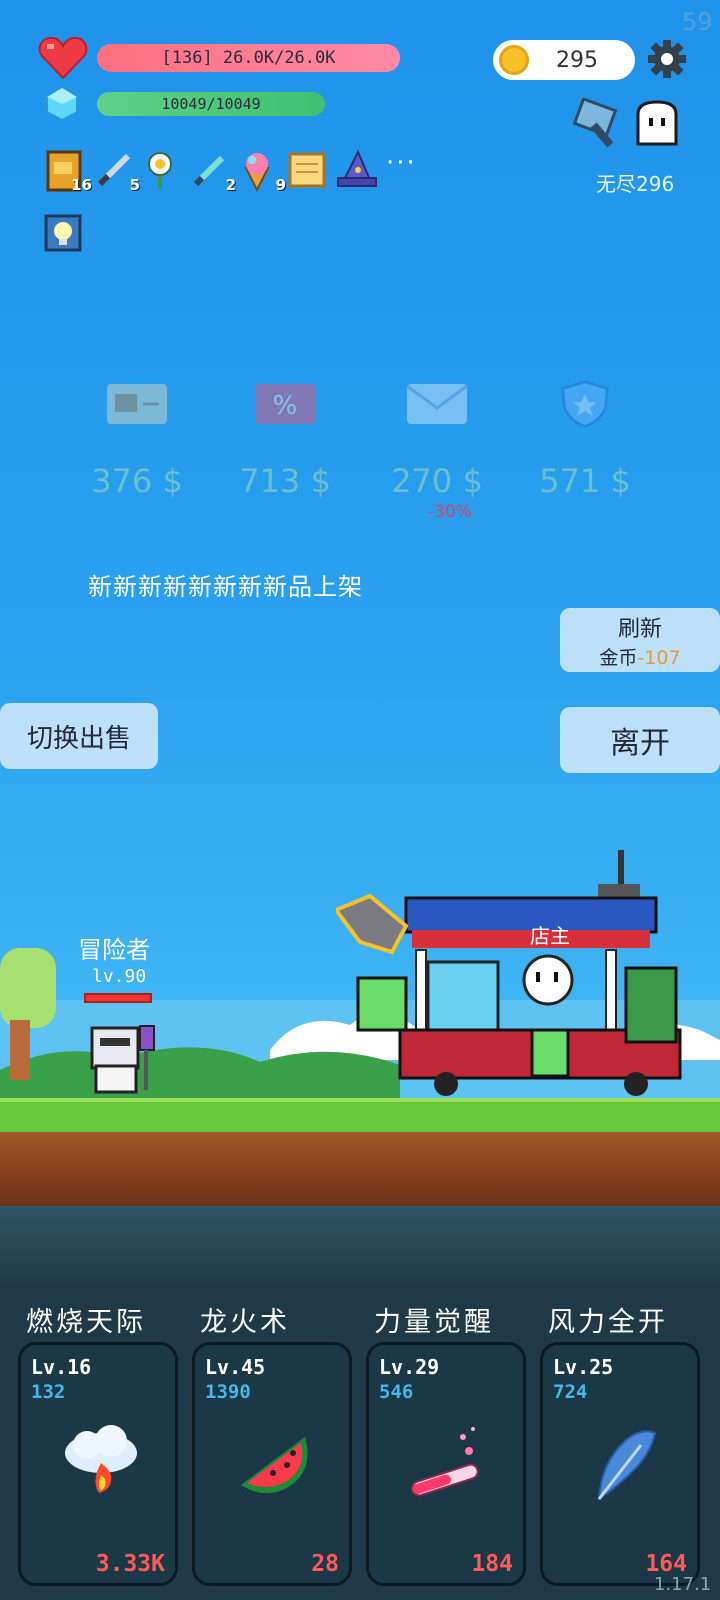 This screenshot has height=1600, width=720. Describe the element at coordinates (101, 1459) in the screenshot. I see `fire-cloud-icon` at that location.